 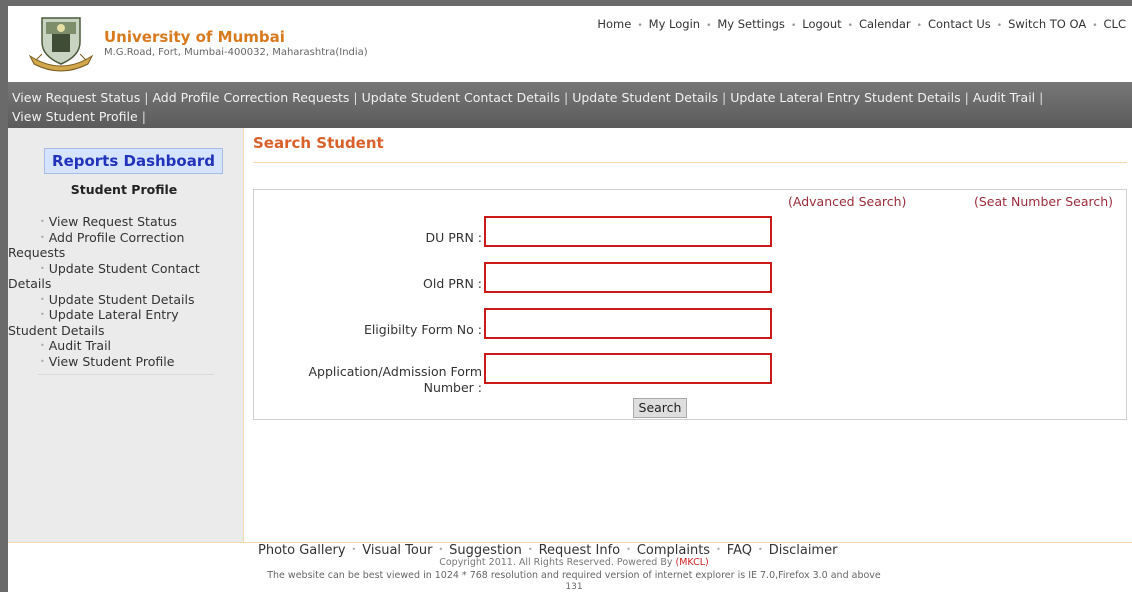 What do you see at coordinates (847, 201) in the screenshot?
I see `advanced-search-link: (Advanced Search)` at bounding box center [847, 201].